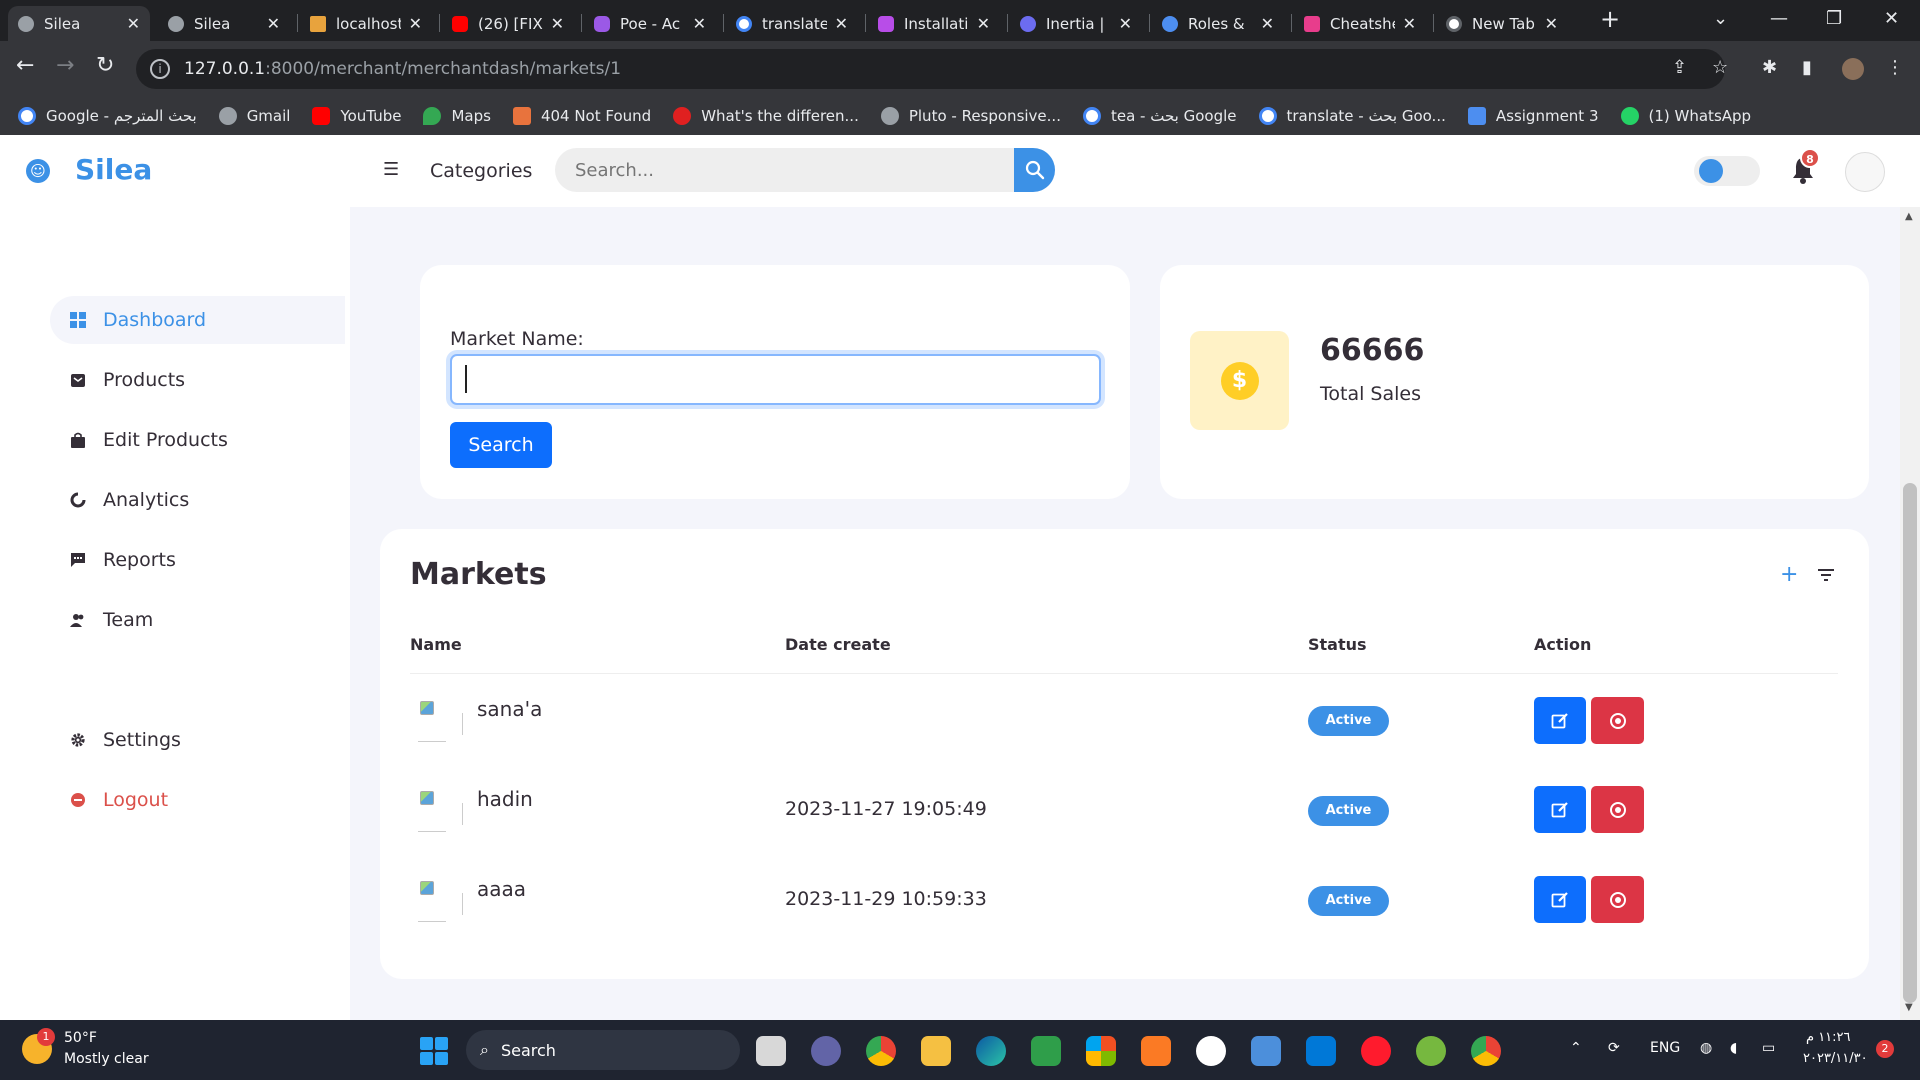  Describe the element at coordinates (1576, 1048) in the screenshot. I see `tray-chevron-icon: ⌃` at that location.